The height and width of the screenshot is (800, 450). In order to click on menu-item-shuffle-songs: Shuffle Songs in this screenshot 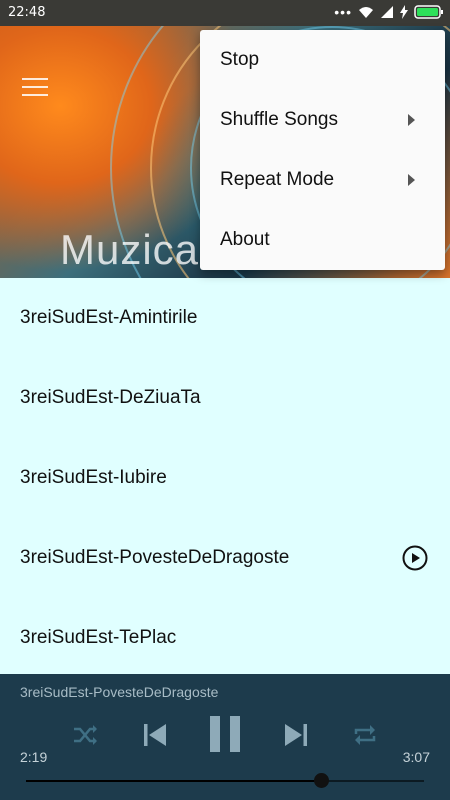, I will do `click(322, 120)`.